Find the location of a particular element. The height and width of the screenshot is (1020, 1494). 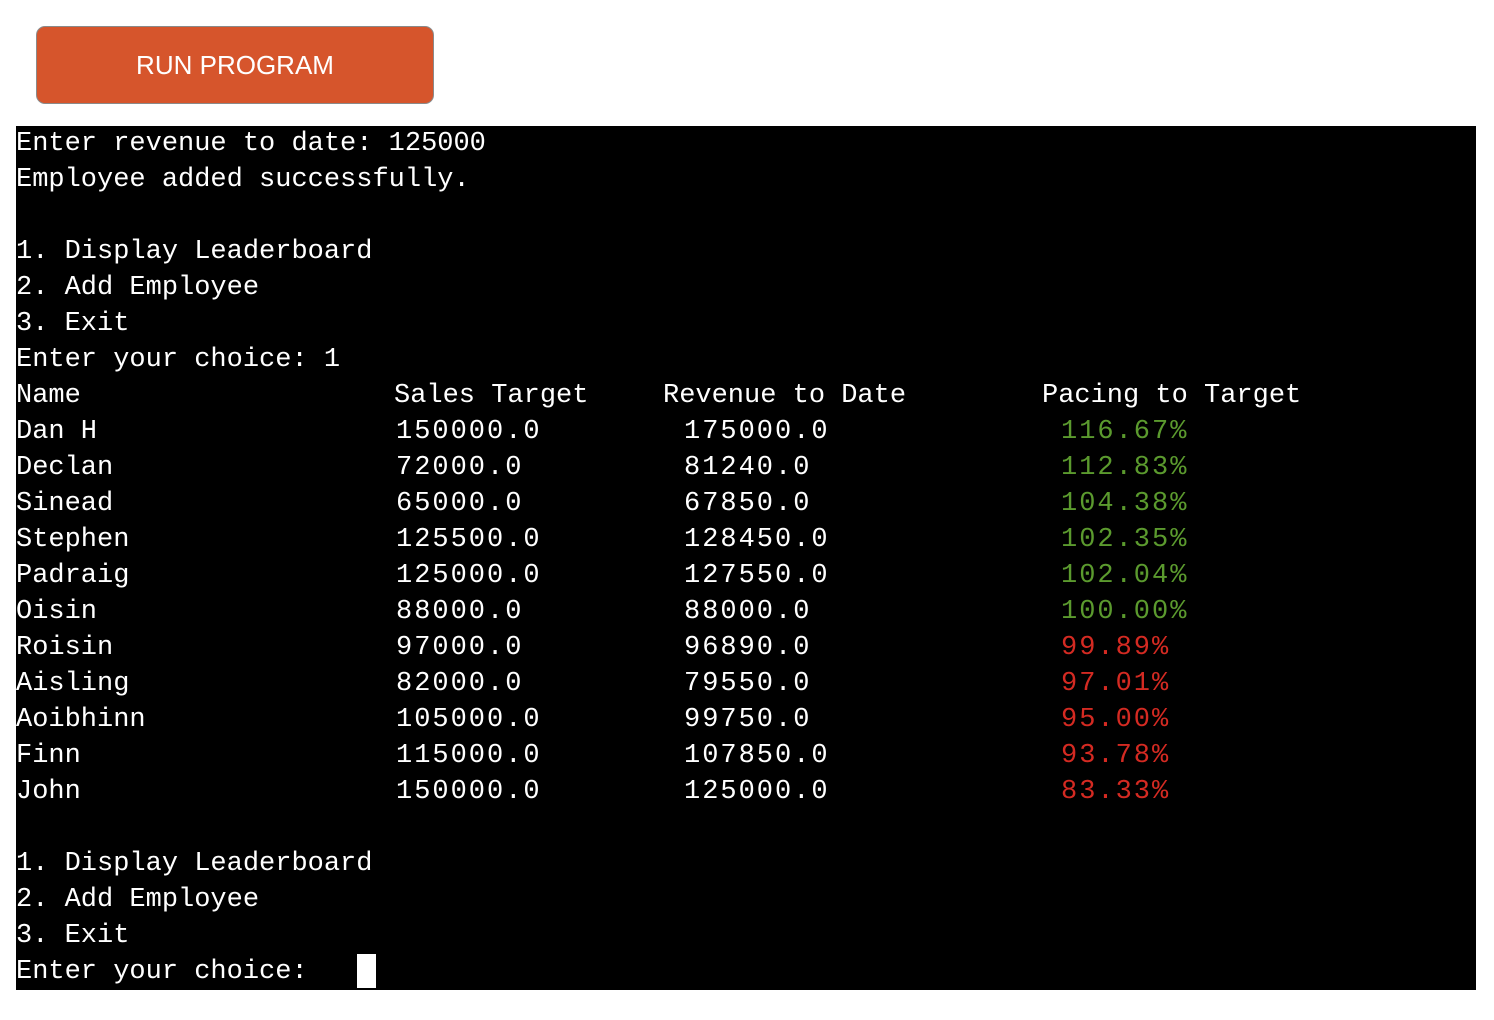

employee-name: Roisin is located at coordinates (65, 648).